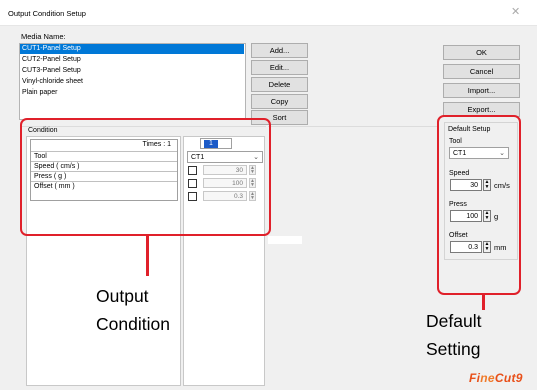 The width and height of the screenshot is (537, 390). I want to click on default-setting-highlight, so click(479, 205).